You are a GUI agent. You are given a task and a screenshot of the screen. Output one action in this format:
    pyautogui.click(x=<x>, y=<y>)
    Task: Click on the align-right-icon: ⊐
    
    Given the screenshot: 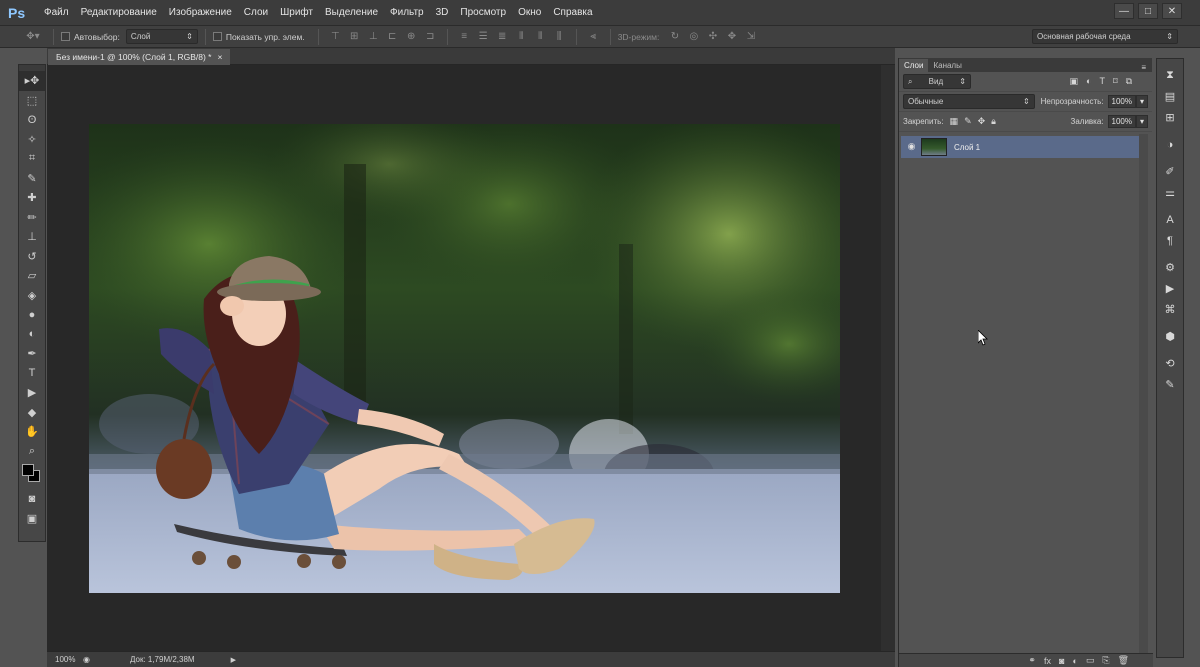 What is the action you would take?
    pyautogui.click(x=430, y=36)
    